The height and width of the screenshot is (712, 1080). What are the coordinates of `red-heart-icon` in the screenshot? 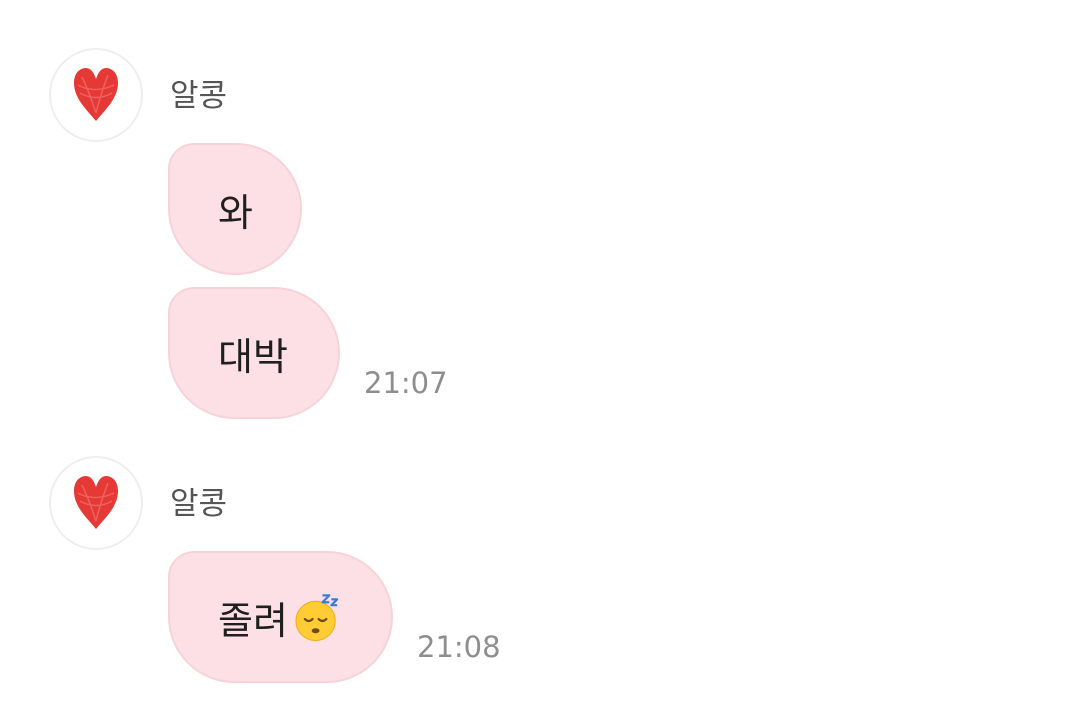 It's located at (96, 502).